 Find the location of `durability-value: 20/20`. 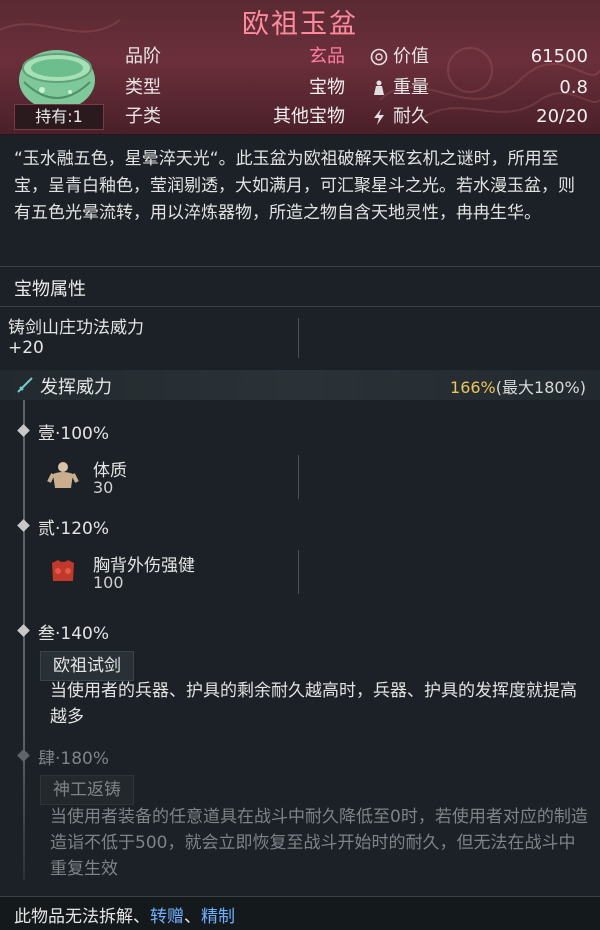

durability-value: 20/20 is located at coordinates (562, 116).